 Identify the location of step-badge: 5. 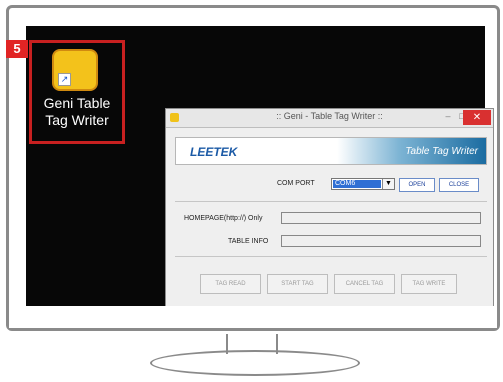
(17, 49).